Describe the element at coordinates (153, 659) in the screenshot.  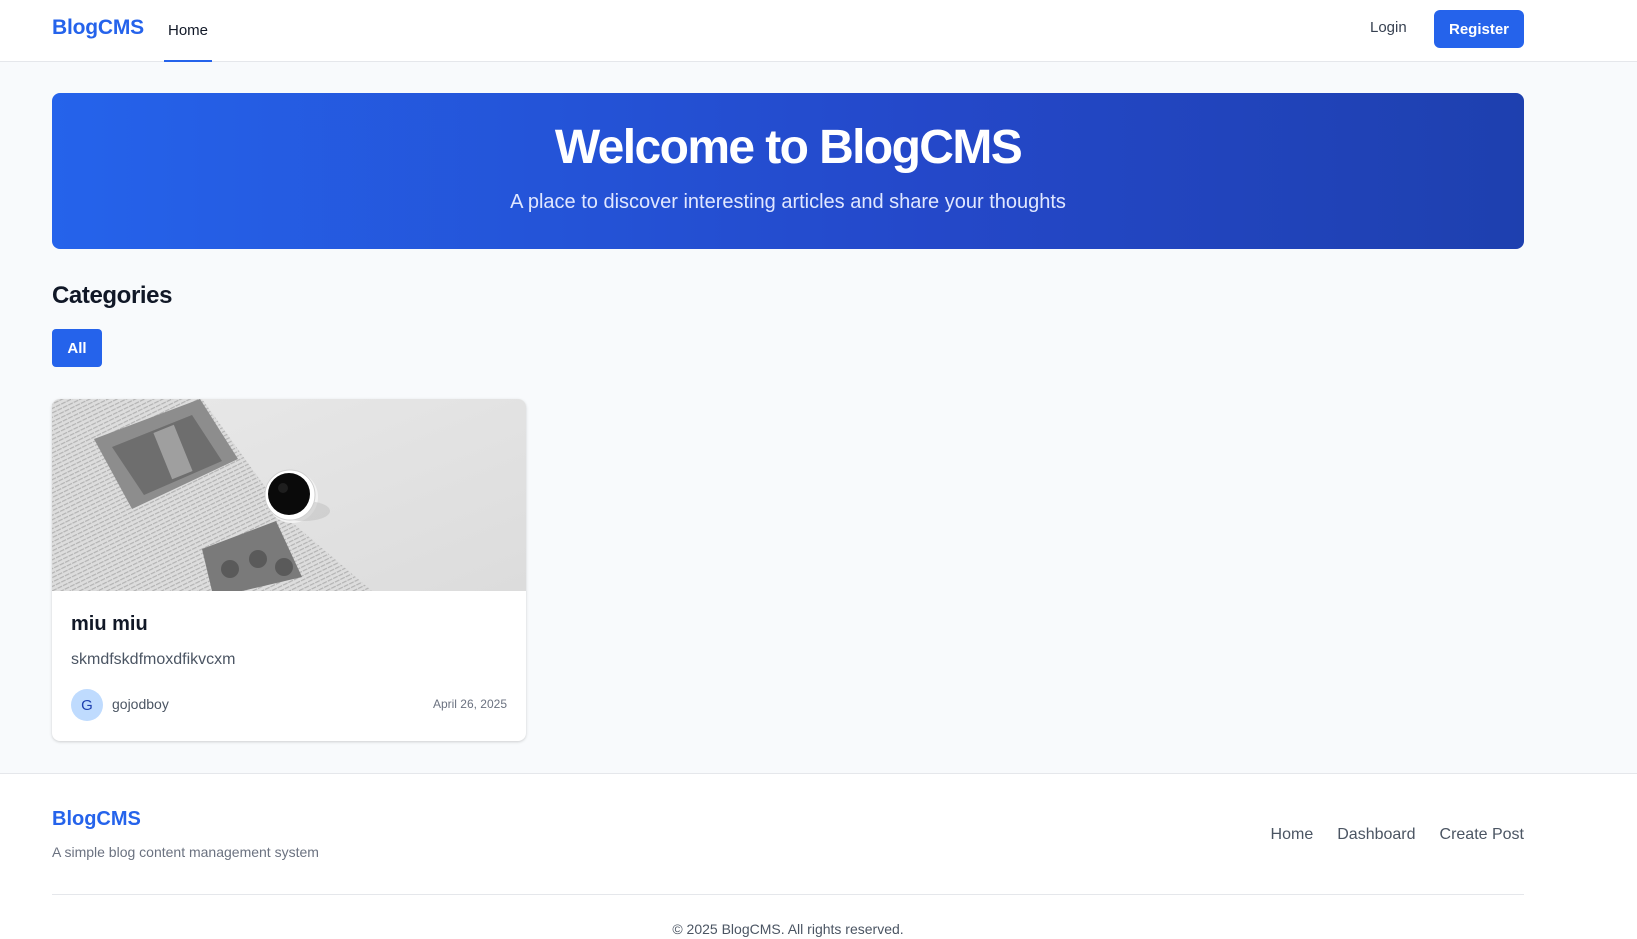
I see `post-excerpt: skmdfskdfmoxdfikvcxm` at that location.